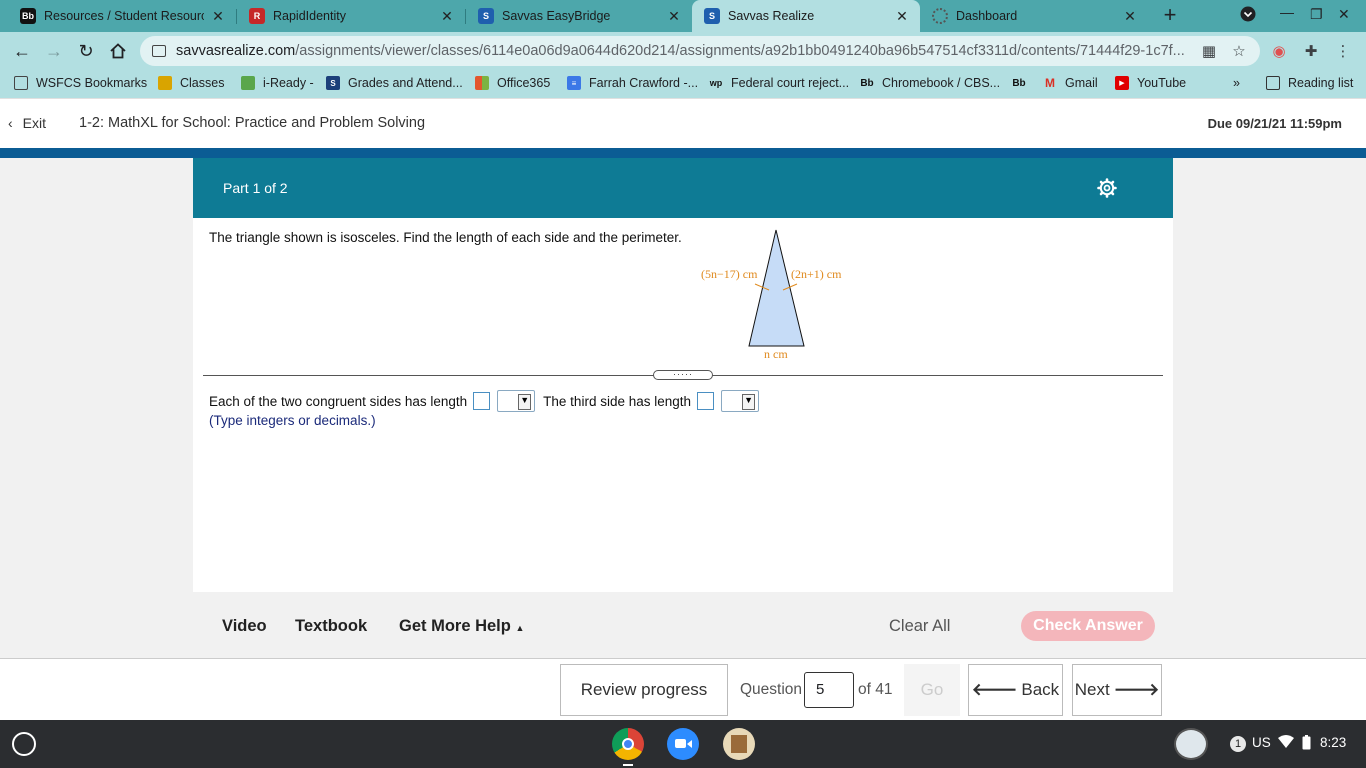 The image size is (1366, 768). What do you see at coordinates (331, 626) in the screenshot?
I see `textbook-button: Textbook` at bounding box center [331, 626].